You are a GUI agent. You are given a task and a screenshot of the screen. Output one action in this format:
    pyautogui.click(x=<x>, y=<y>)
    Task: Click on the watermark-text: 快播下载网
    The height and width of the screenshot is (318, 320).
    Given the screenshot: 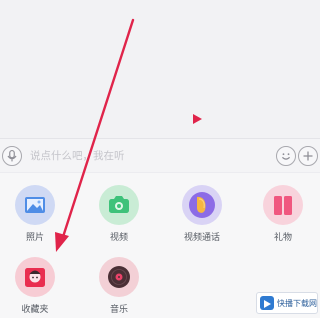 What is the action you would take?
    pyautogui.click(x=297, y=303)
    